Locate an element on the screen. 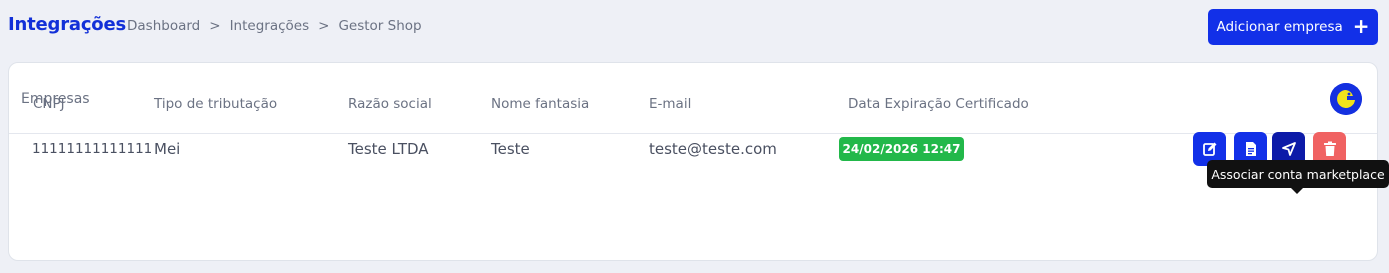 Image resolution: width=1389 pixels, height=273 pixels. breadcrumb-item-integracoes: Integrações is located at coordinates (270, 26).